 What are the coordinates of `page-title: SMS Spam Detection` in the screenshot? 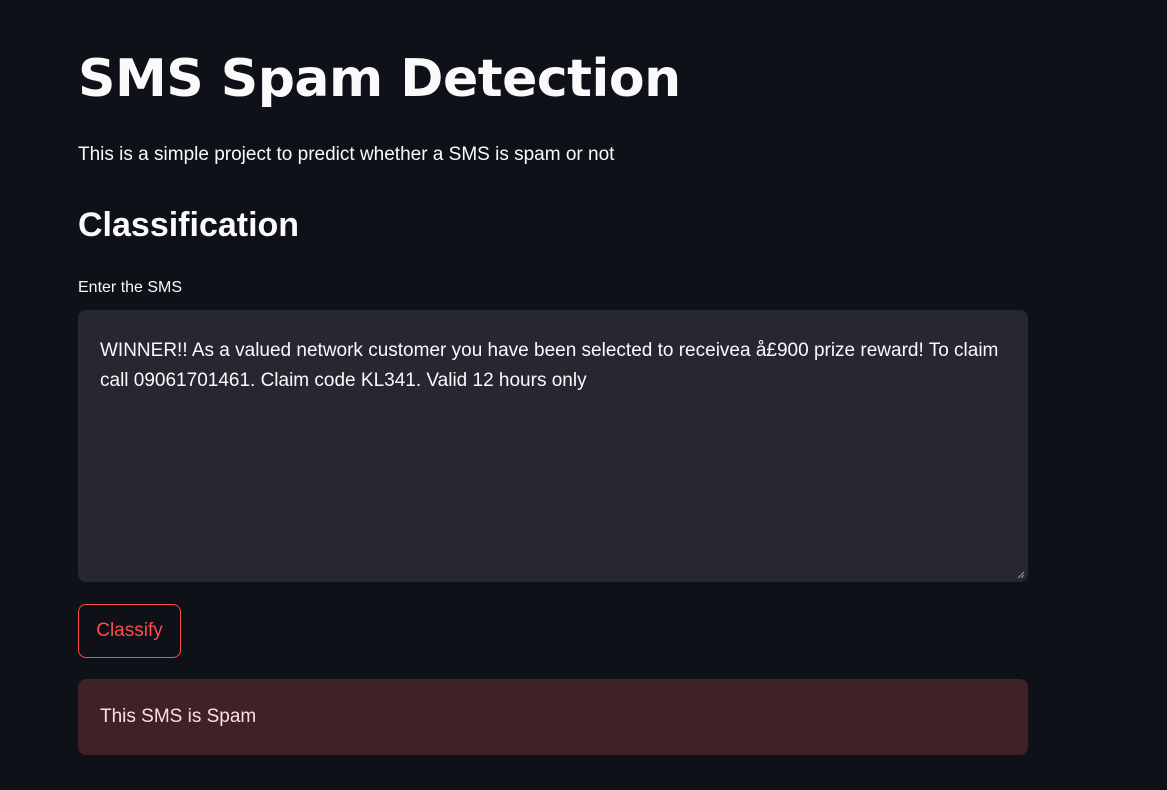 It's located at (379, 79).